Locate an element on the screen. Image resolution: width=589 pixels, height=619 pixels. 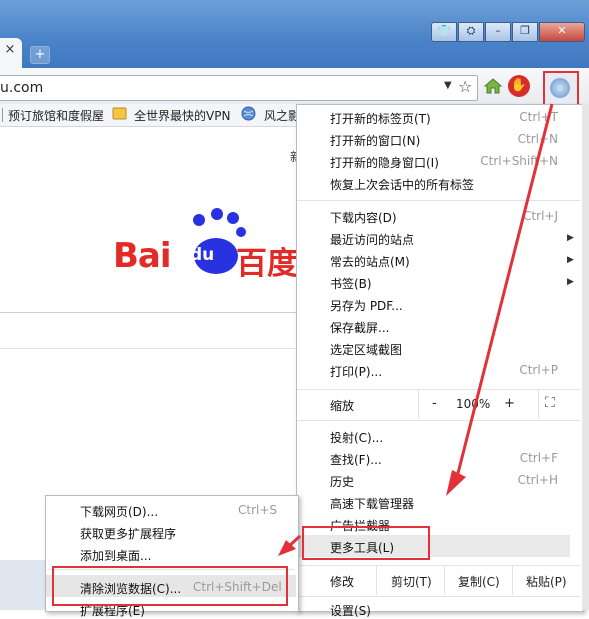
menu-item-incognito: 打开新的隐身窗口(I) is located at coordinates (384, 162).